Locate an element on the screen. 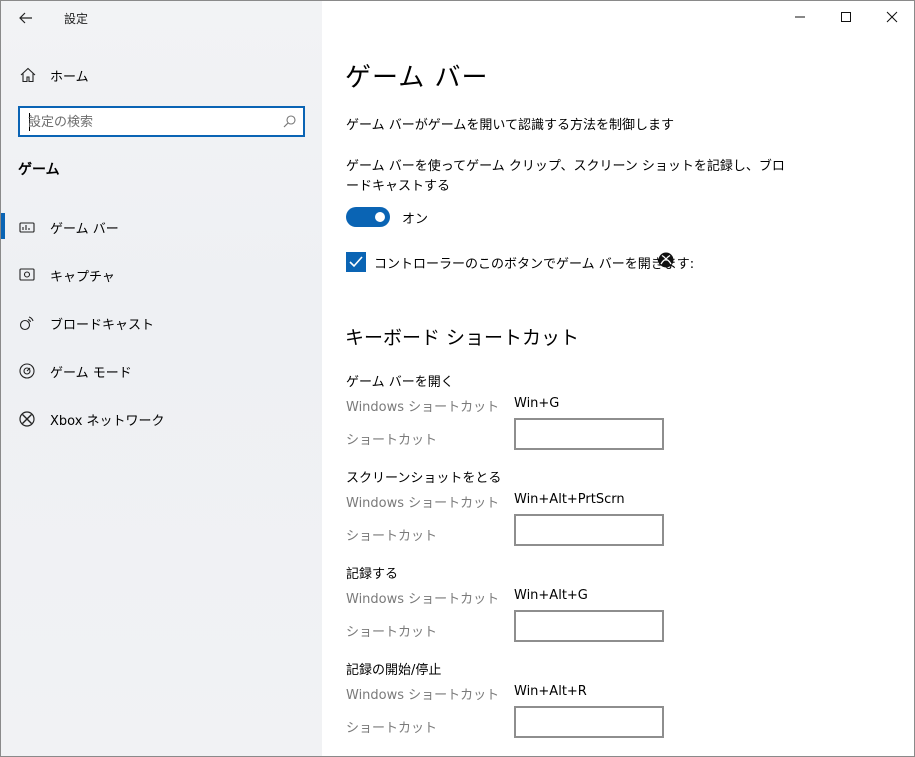  game-bar-icon is located at coordinates (27, 227).